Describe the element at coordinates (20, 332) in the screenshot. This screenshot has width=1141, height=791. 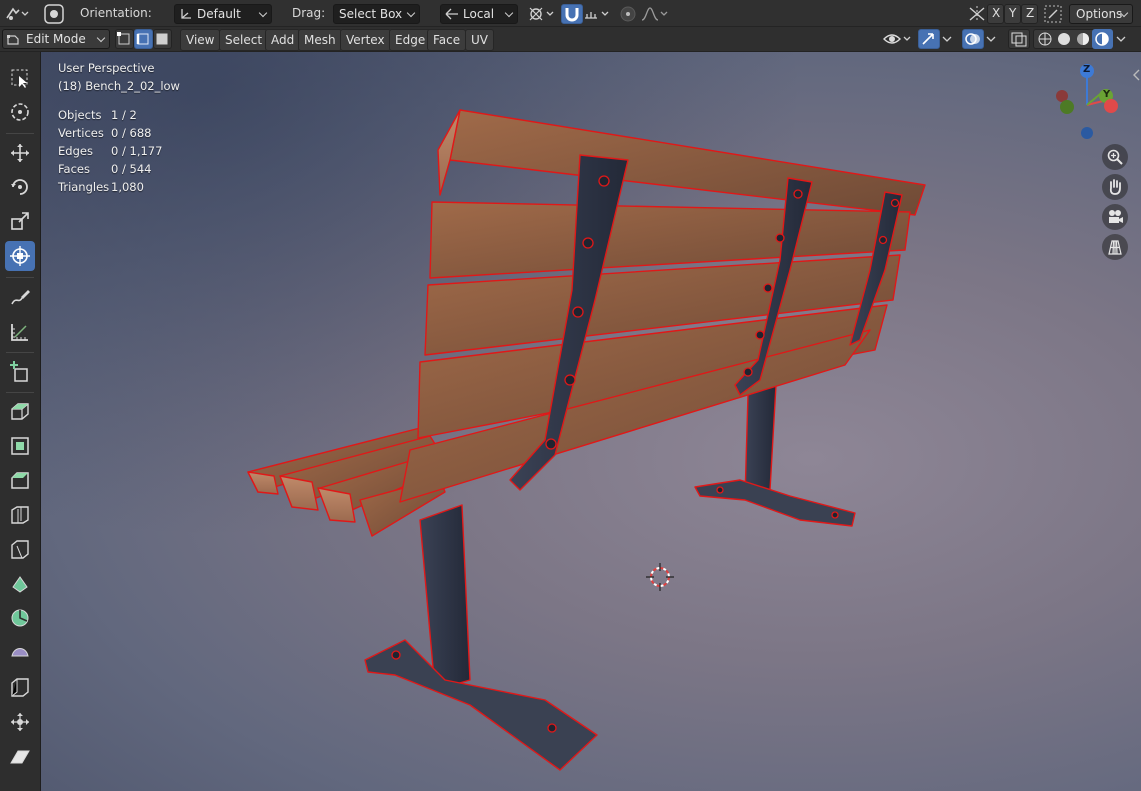
I see `tool-measure` at that location.